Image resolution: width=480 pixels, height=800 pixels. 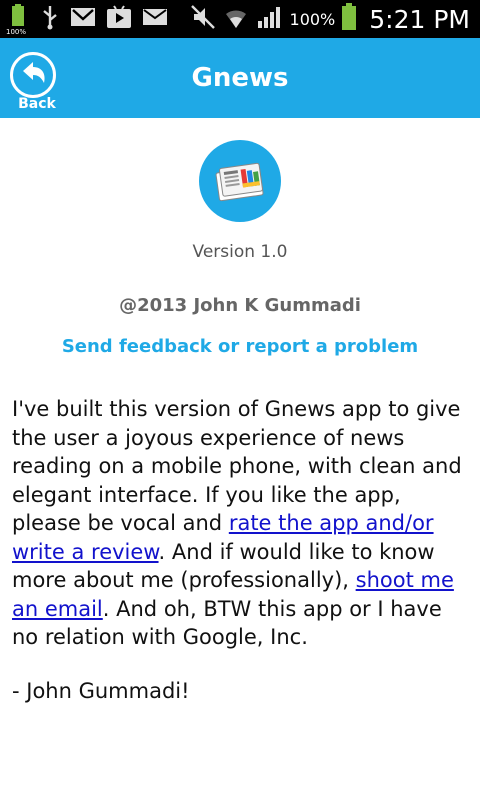 I want to click on page-title: Gnews, so click(x=240, y=78).